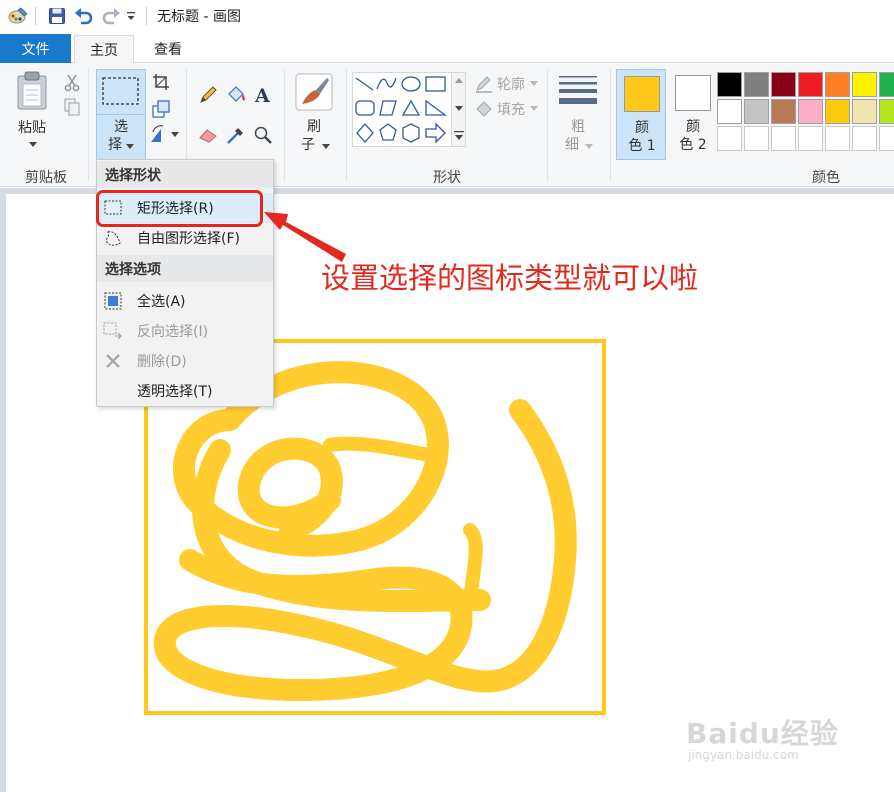 The image size is (894, 792). Describe the element at coordinates (693, 114) in the screenshot. I see `color2-button: 颜 色 2` at that location.